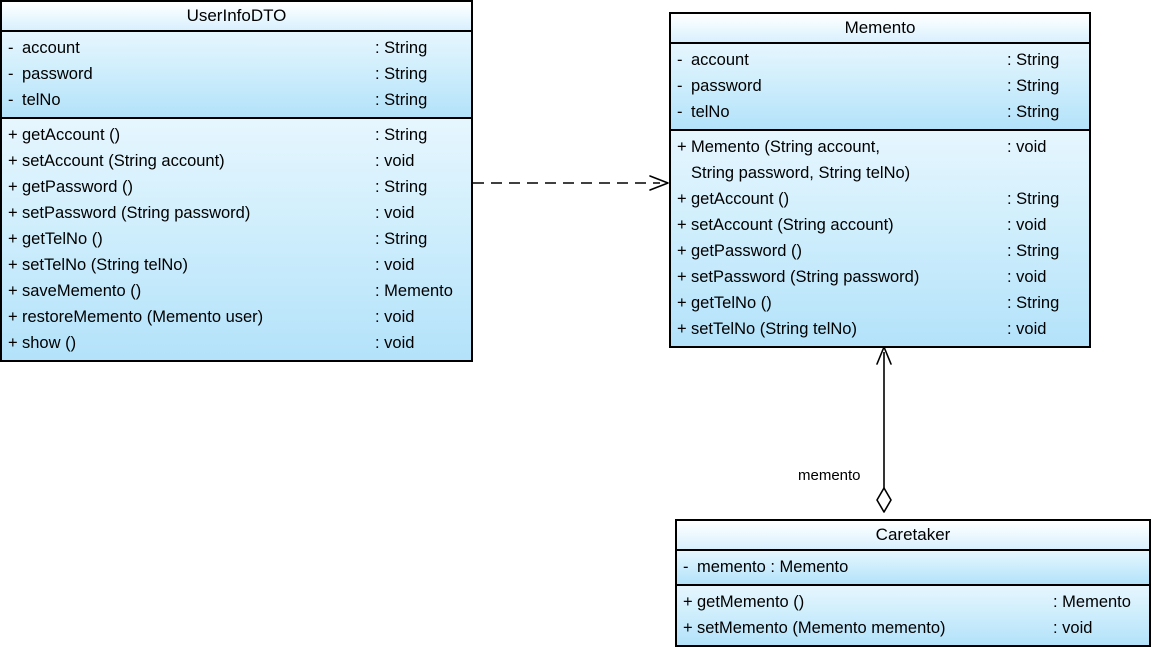 The image size is (1154, 647). I want to click on aggregation-role-label: memento, so click(829, 475).